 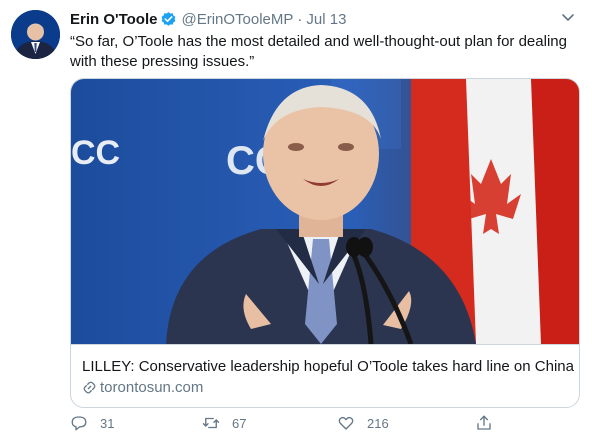 I want to click on like-count: 216, so click(x=378, y=423).